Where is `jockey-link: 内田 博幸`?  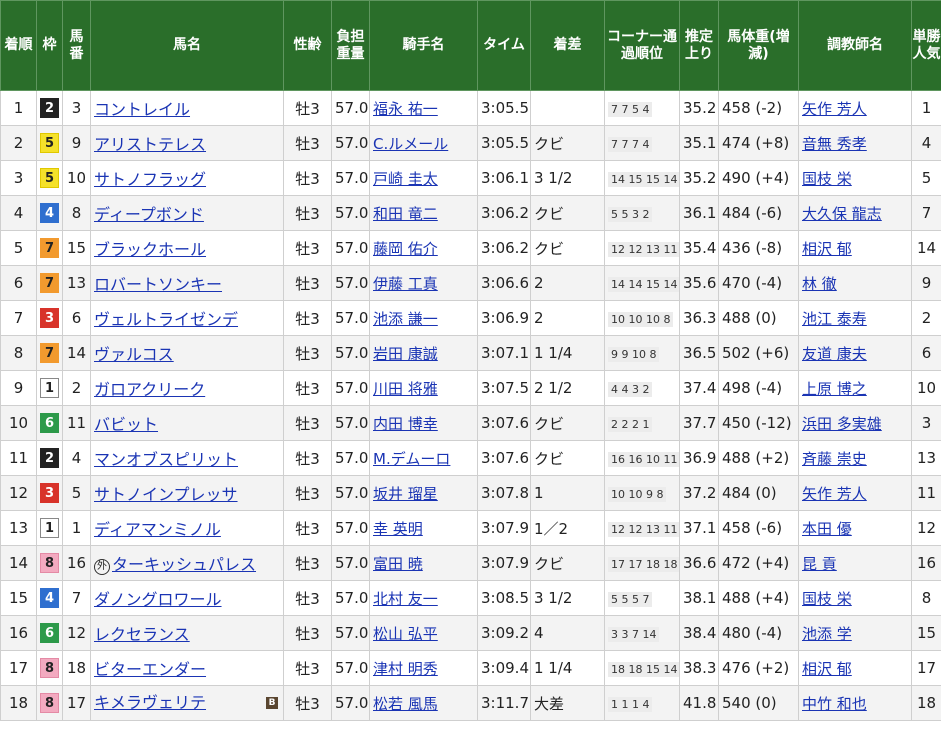
jockey-link: 内田 博幸 is located at coordinates (405, 424).